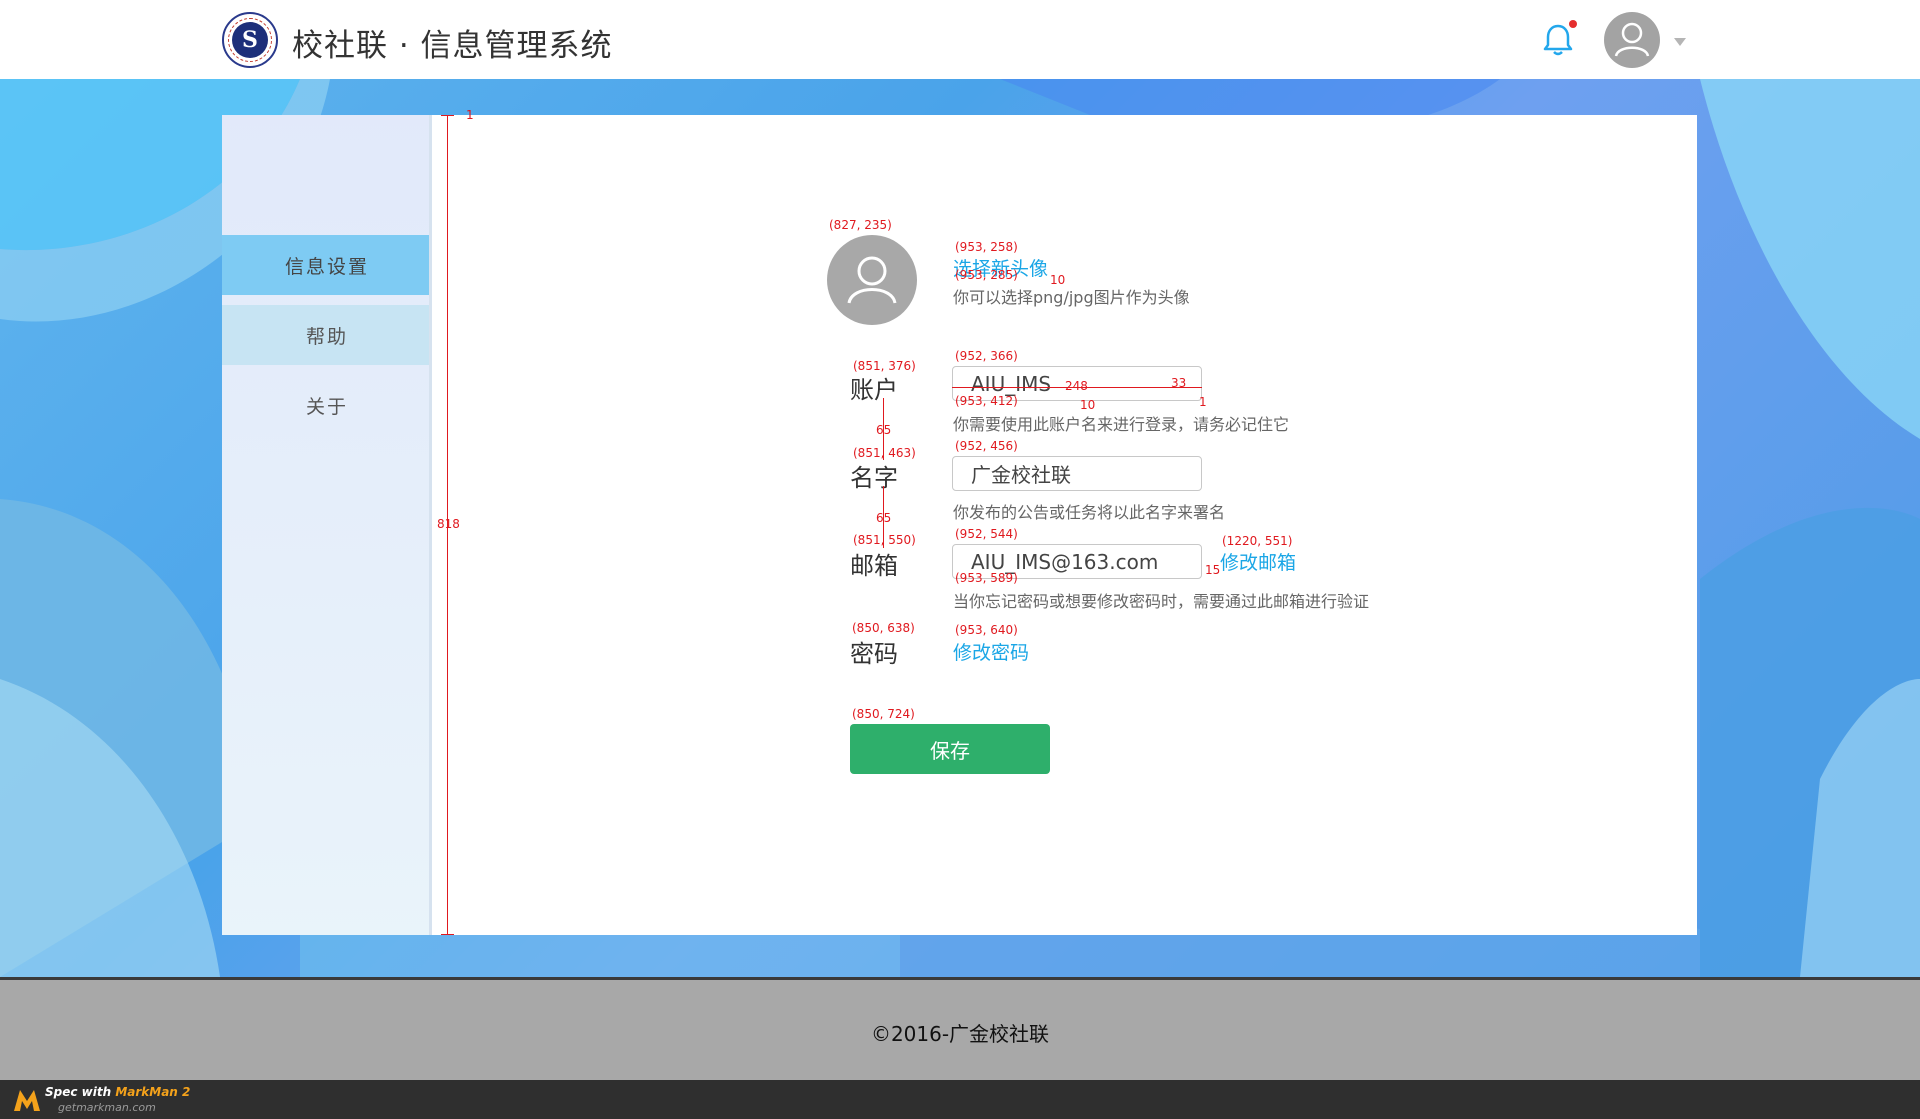 Image resolution: width=1920 pixels, height=1119 pixels. I want to click on annotation-label: (953, 412), so click(986, 401).